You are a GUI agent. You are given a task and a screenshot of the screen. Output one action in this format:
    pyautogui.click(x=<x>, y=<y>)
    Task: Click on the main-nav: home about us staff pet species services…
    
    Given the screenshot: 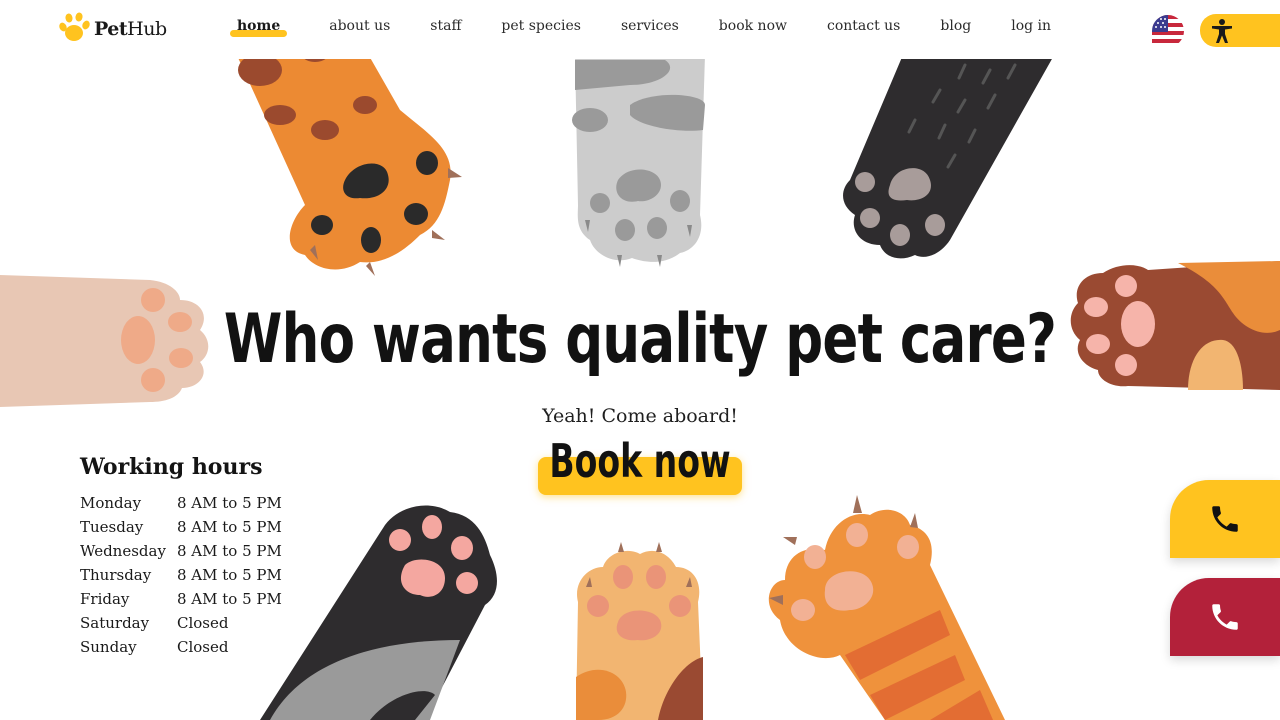 What is the action you would take?
    pyautogui.click(x=659, y=27)
    